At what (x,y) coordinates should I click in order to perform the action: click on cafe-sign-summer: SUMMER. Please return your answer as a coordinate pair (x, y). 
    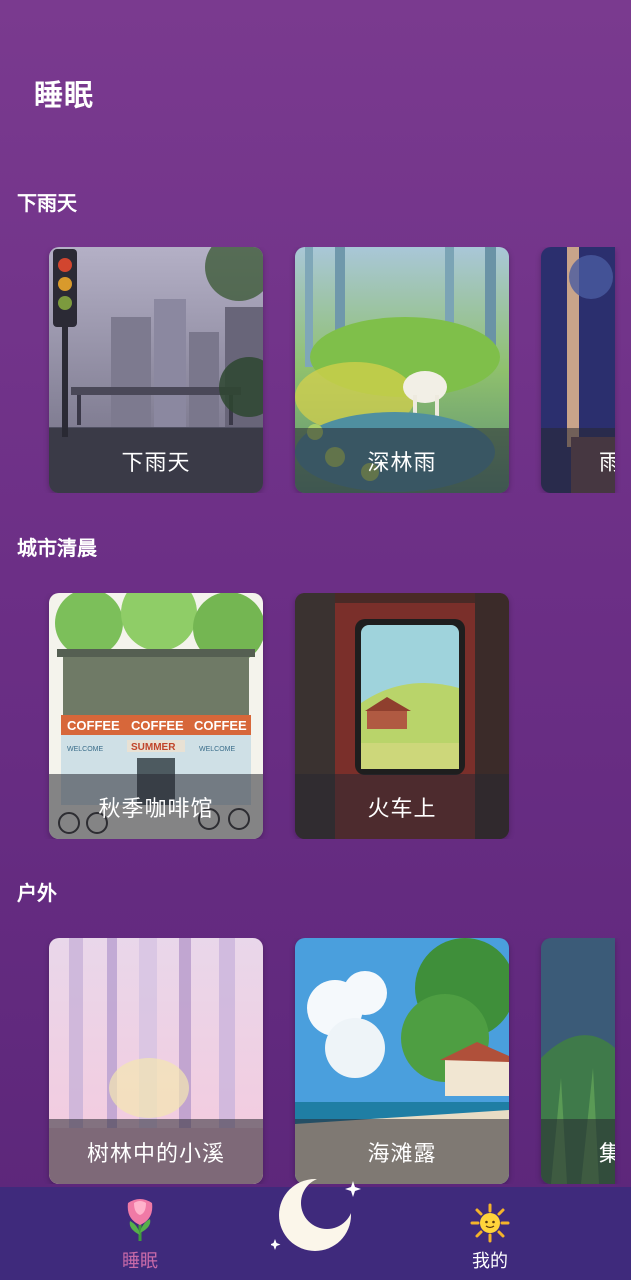
    Looking at the image, I should click on (153, 747).